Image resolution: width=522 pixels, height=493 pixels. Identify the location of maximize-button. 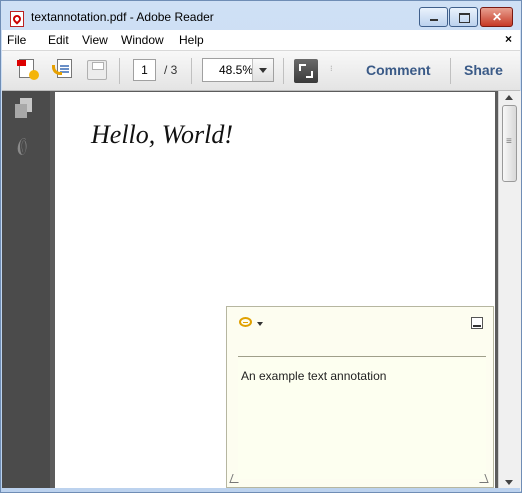
(463, 17).